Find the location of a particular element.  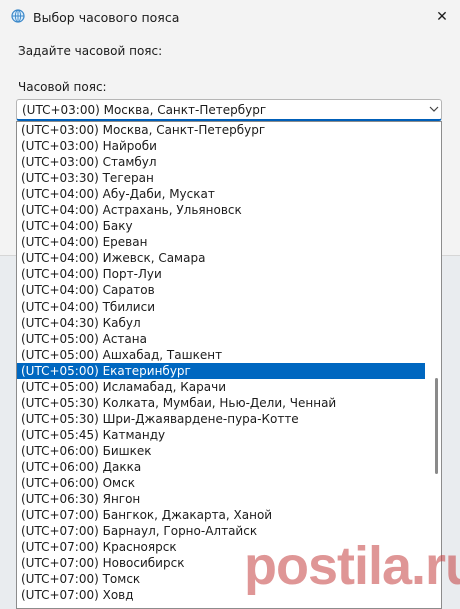

list-item-selected: (UTC+05:00) Екатеринбург is located at coordinates (221, 370).